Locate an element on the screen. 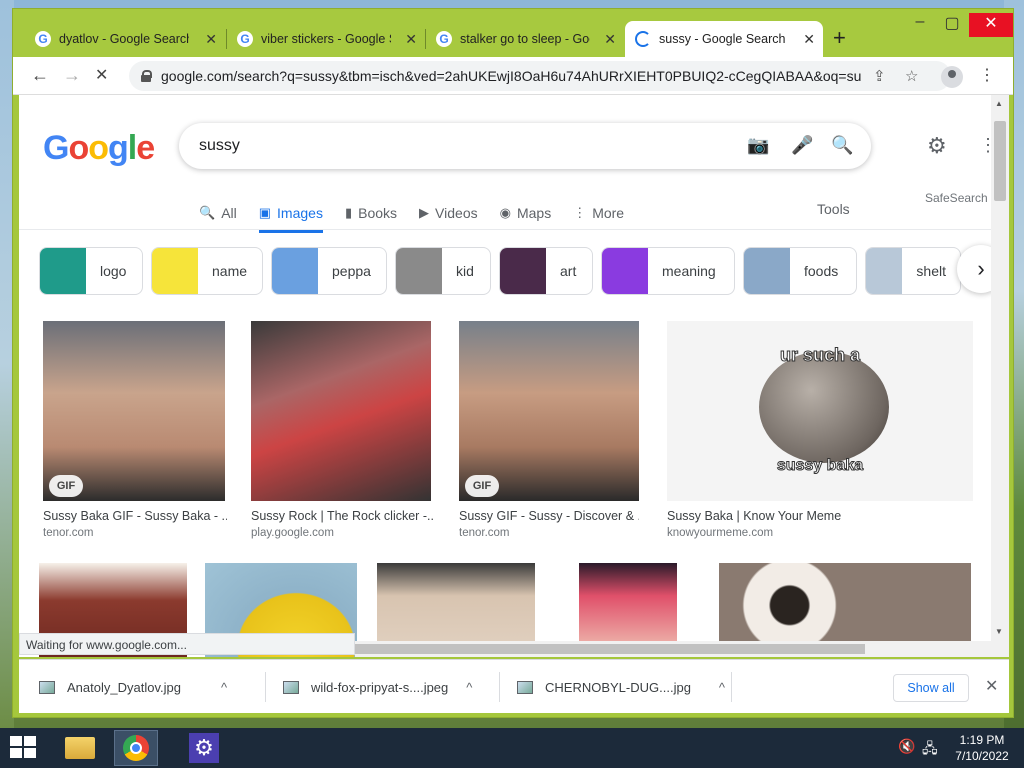 This screenshot has height=768, width=1024. search-input: sussy 📷 🎤 🔍 is located at coordinates (525, 146).